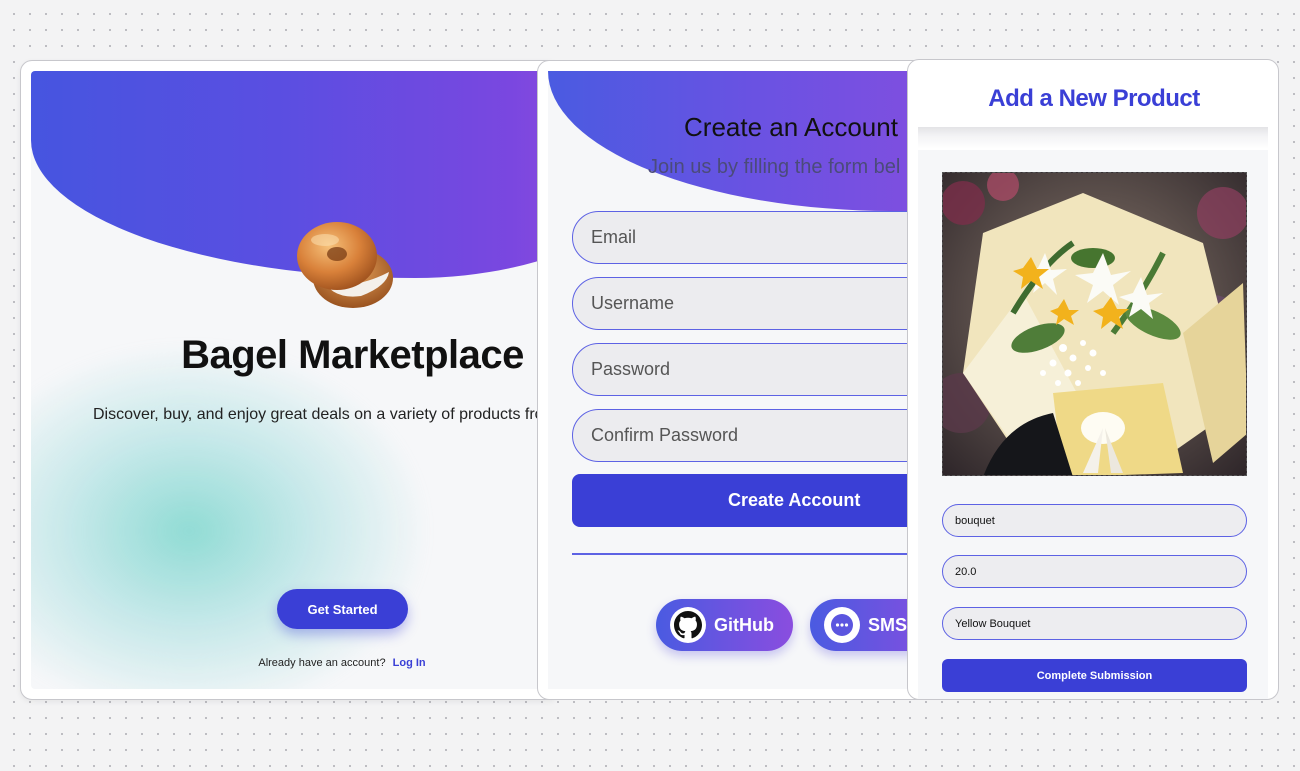  Describe the element at coordinates (744, 624) in the screenshot. I see `github-label: GitHub` at that location.